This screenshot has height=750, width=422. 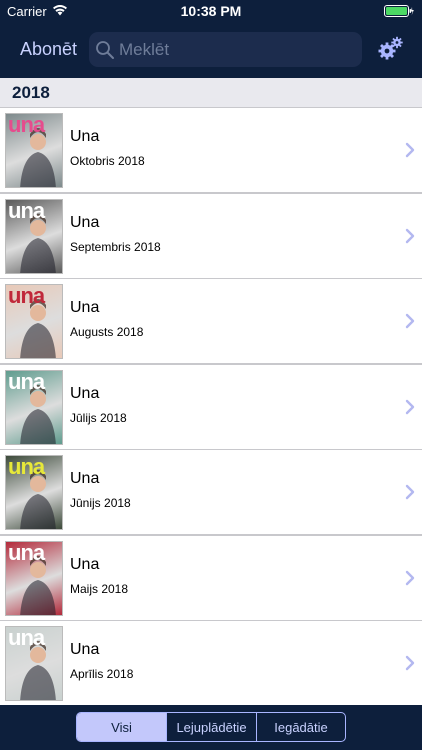 I want to click on issue-date: Jūlijs 2018, so click(x=98, y=418).